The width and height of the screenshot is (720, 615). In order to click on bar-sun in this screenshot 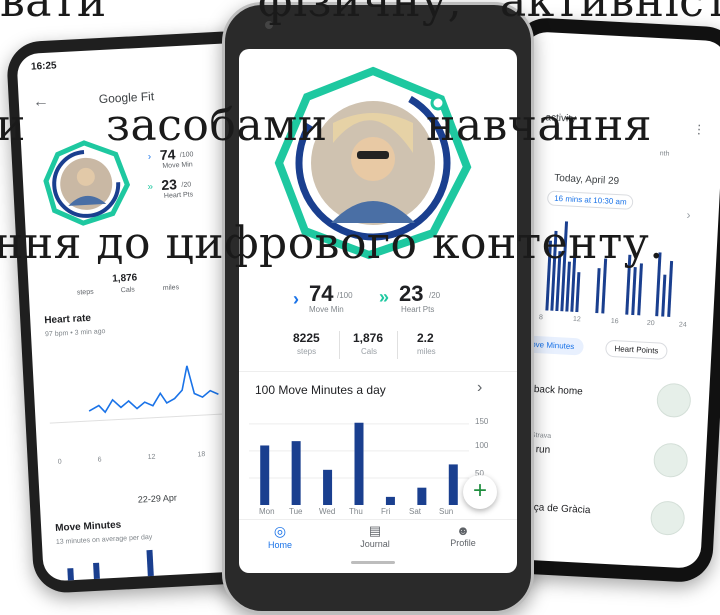, I will do `click(453, 484)`.